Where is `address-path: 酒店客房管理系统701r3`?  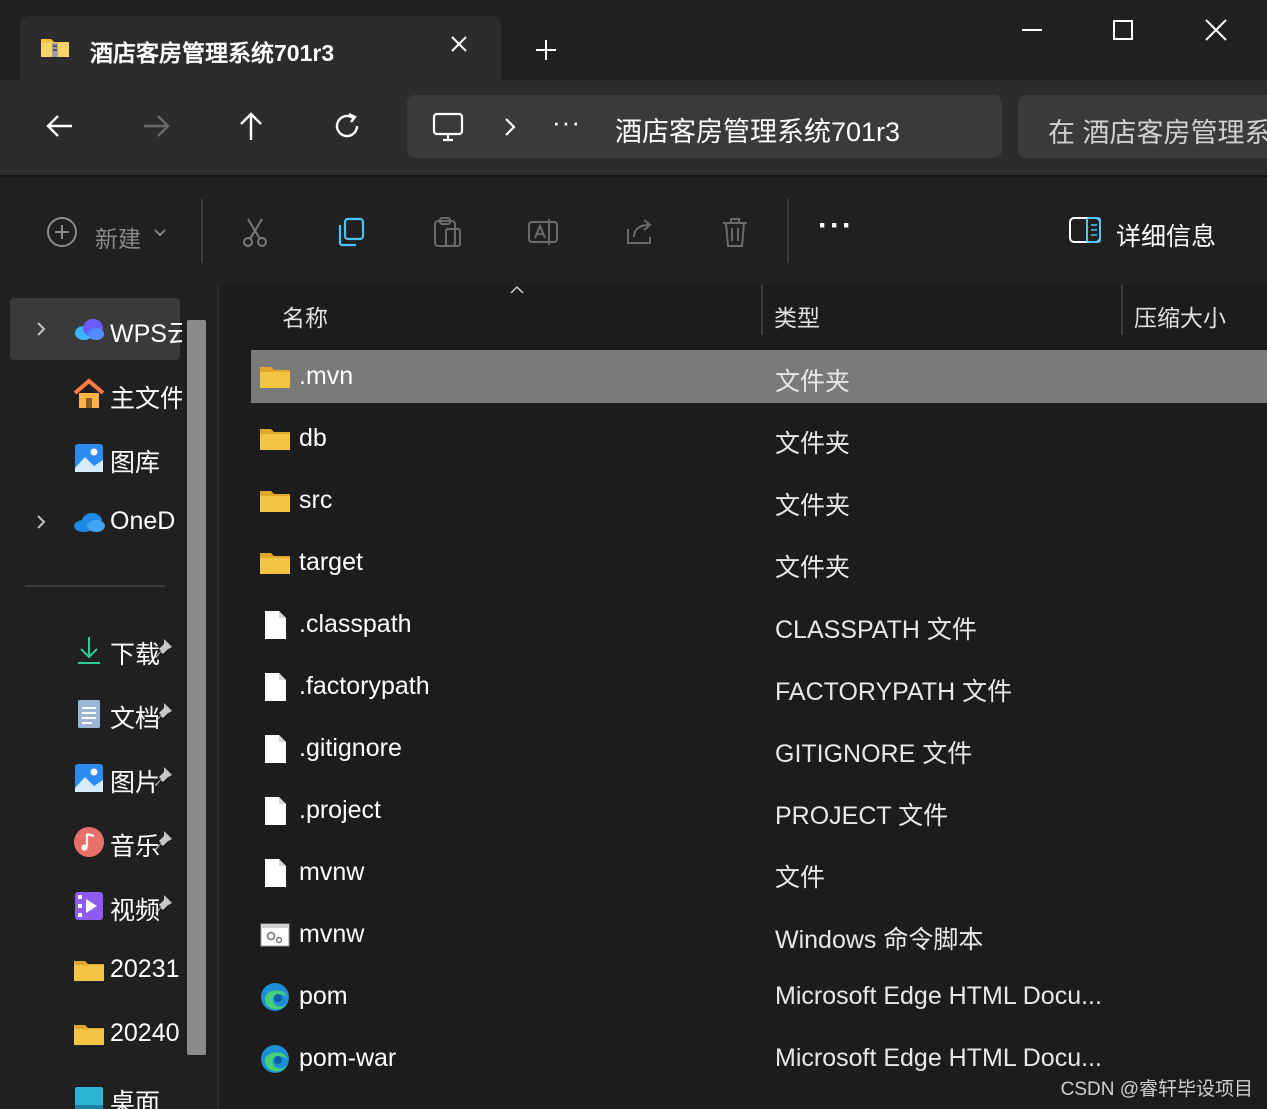
address-path: 酒店客房管理系统701r3 is located at coordinates (757, 129).